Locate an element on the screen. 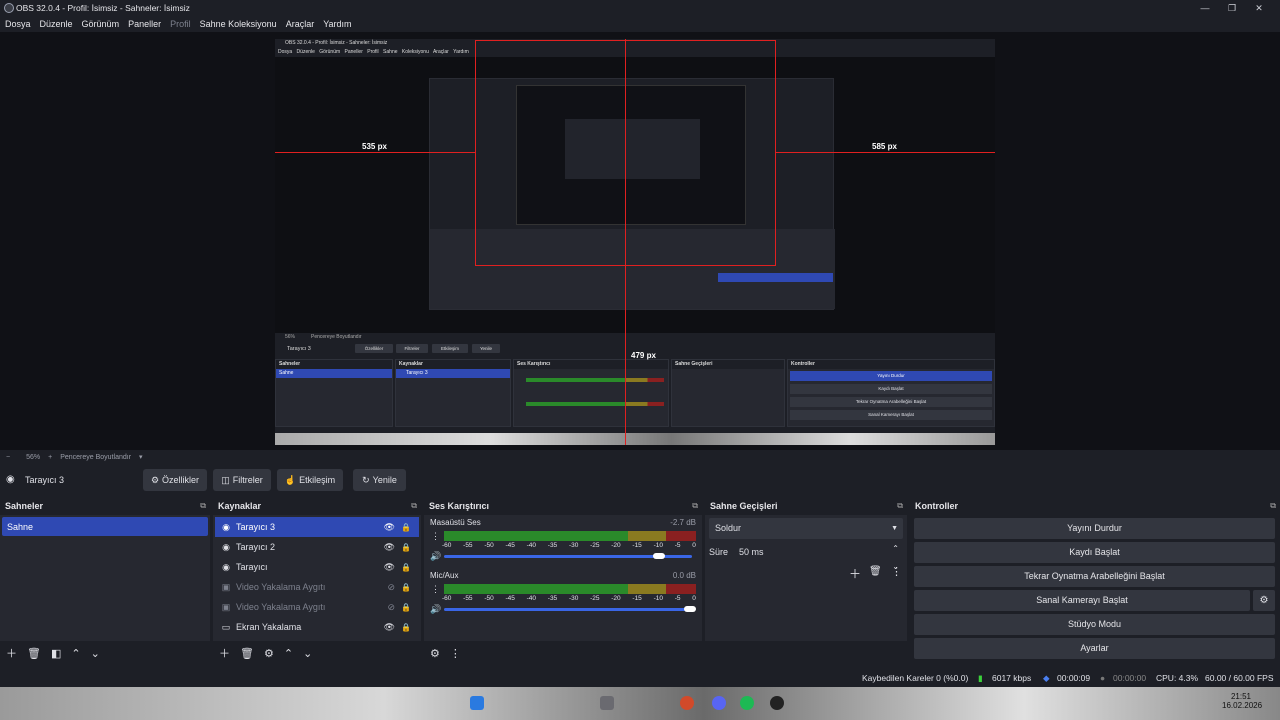 This screenshot has width=1280, height=720. close-icon: ✕ is located at coordinates (1259, 8).